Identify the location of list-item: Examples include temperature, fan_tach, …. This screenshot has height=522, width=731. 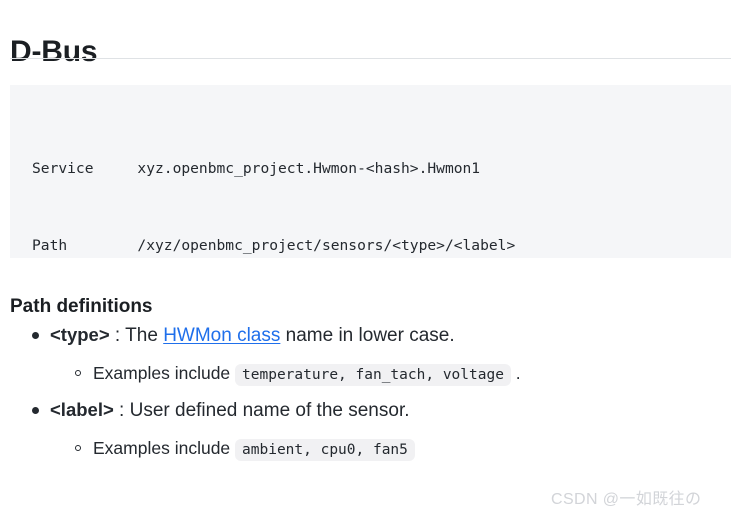
(403, 374).